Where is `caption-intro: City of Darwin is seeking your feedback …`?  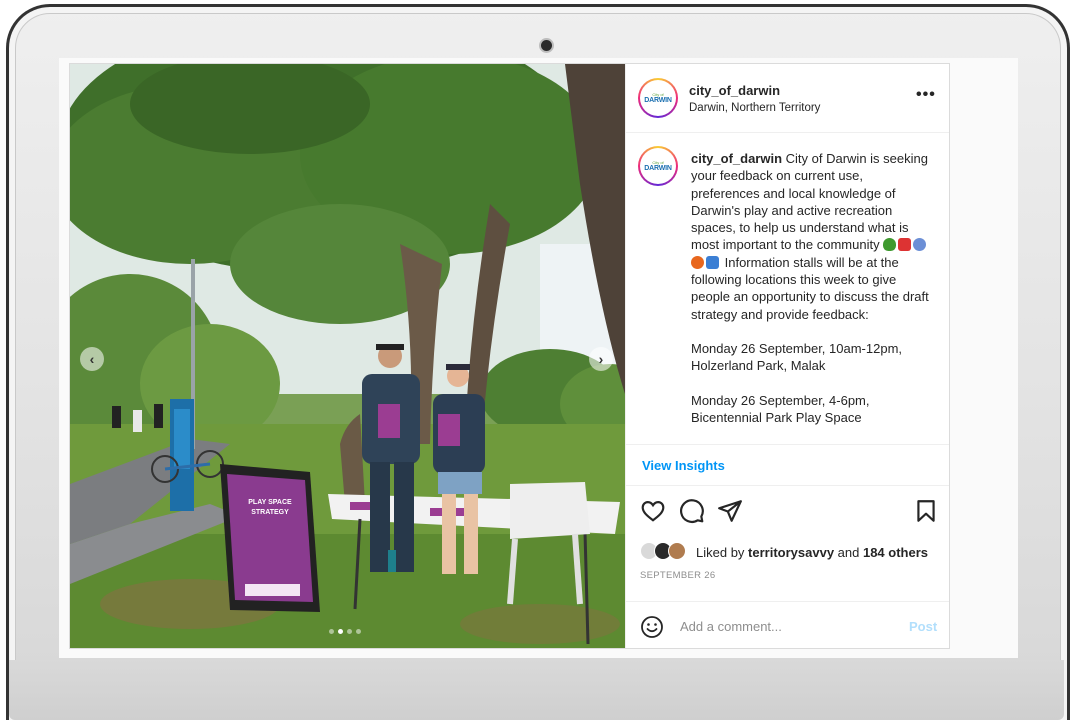 caption-intro: City of Darwin is seeking your feedback … is located at coordinates (809, 202).